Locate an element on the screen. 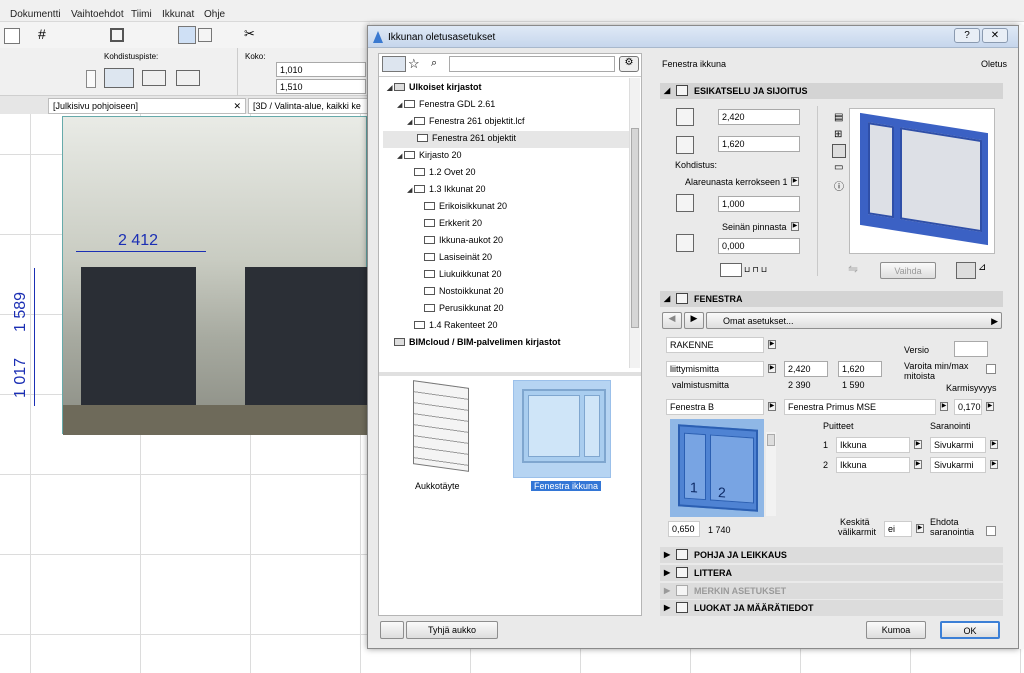  menu-tiimi: Tiimi is located at coordinates (141, 14).